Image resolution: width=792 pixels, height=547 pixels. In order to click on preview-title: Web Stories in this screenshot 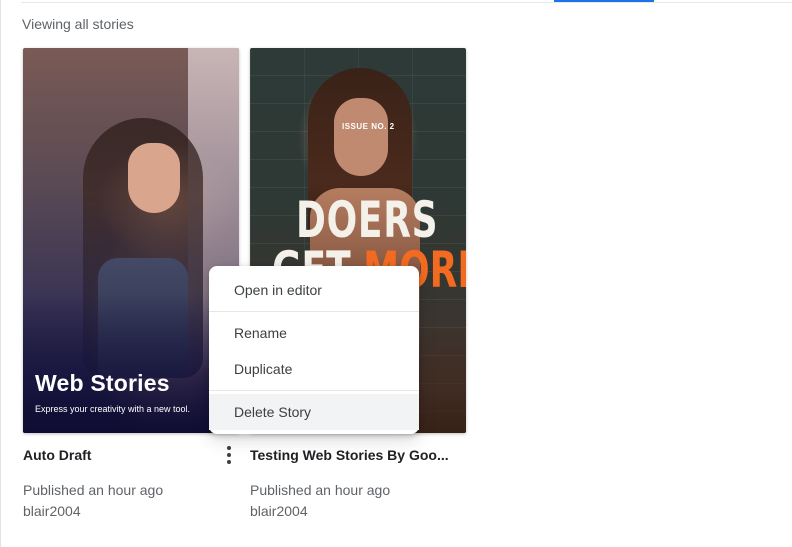, I will do `click(102, 383)`.